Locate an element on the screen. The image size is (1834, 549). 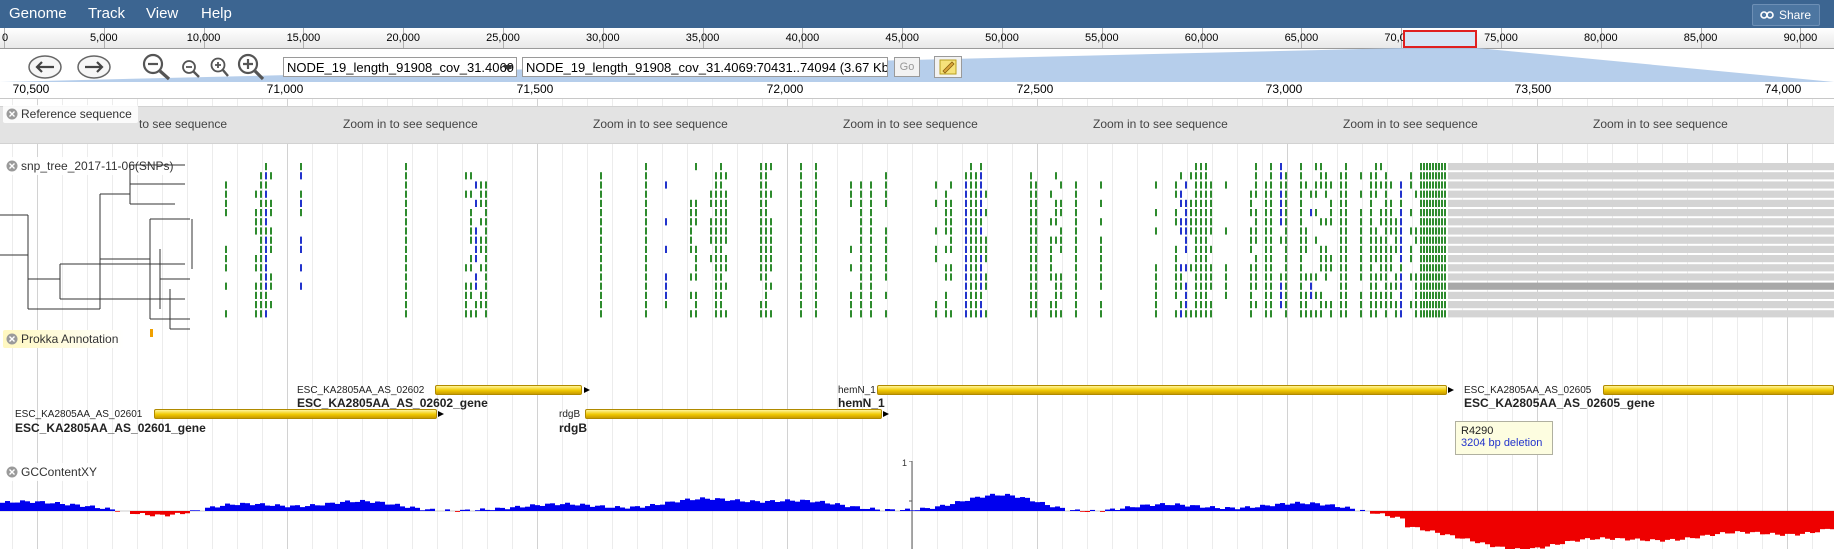
zoom-in-small-icon is located at coordinates (220, 68).